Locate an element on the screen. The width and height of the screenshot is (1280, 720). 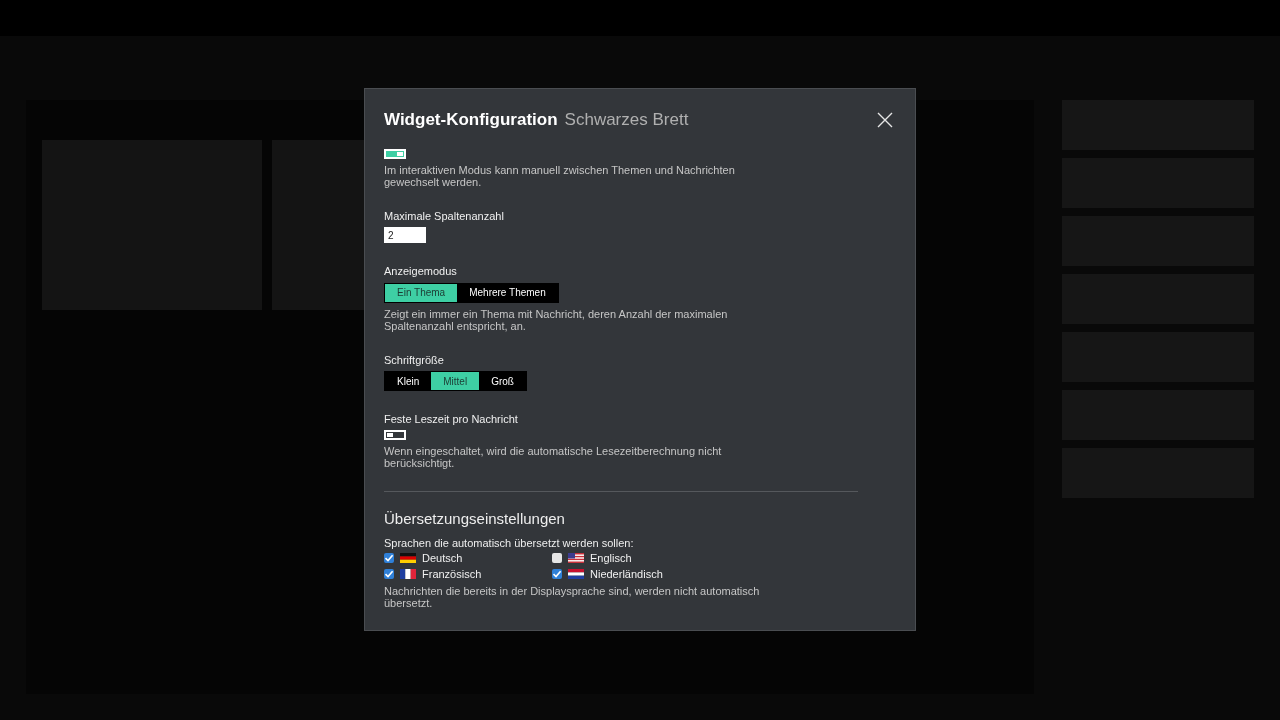
setting-label: Feste Leszeit pro Nachricht is located at coordinates (451, 419).